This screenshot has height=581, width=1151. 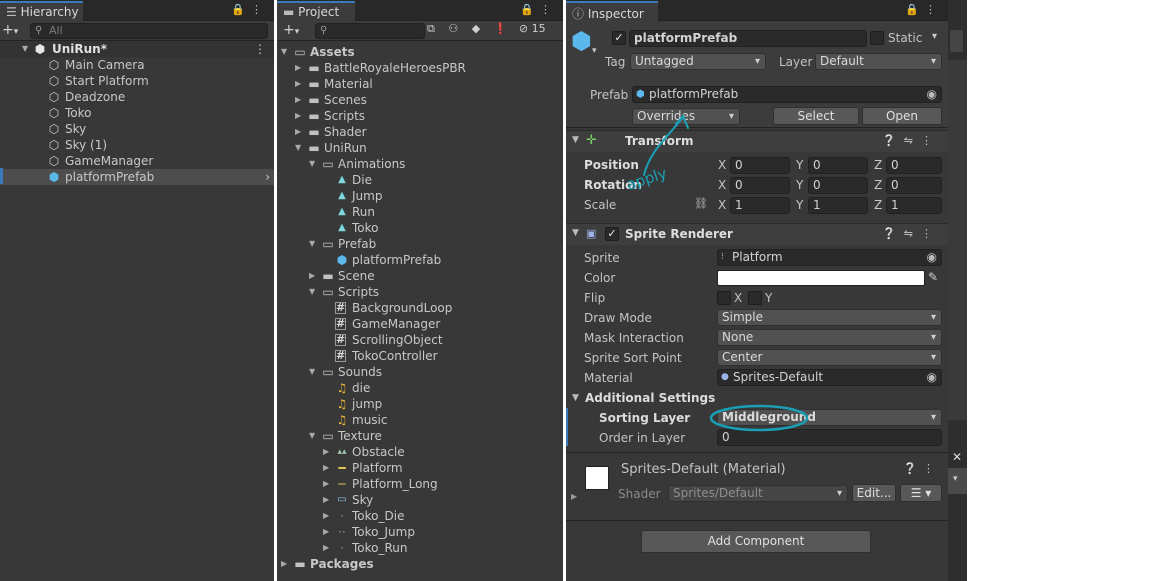 I want to click on search-by-type-icon: ⧉, so click(x=431, y=28).